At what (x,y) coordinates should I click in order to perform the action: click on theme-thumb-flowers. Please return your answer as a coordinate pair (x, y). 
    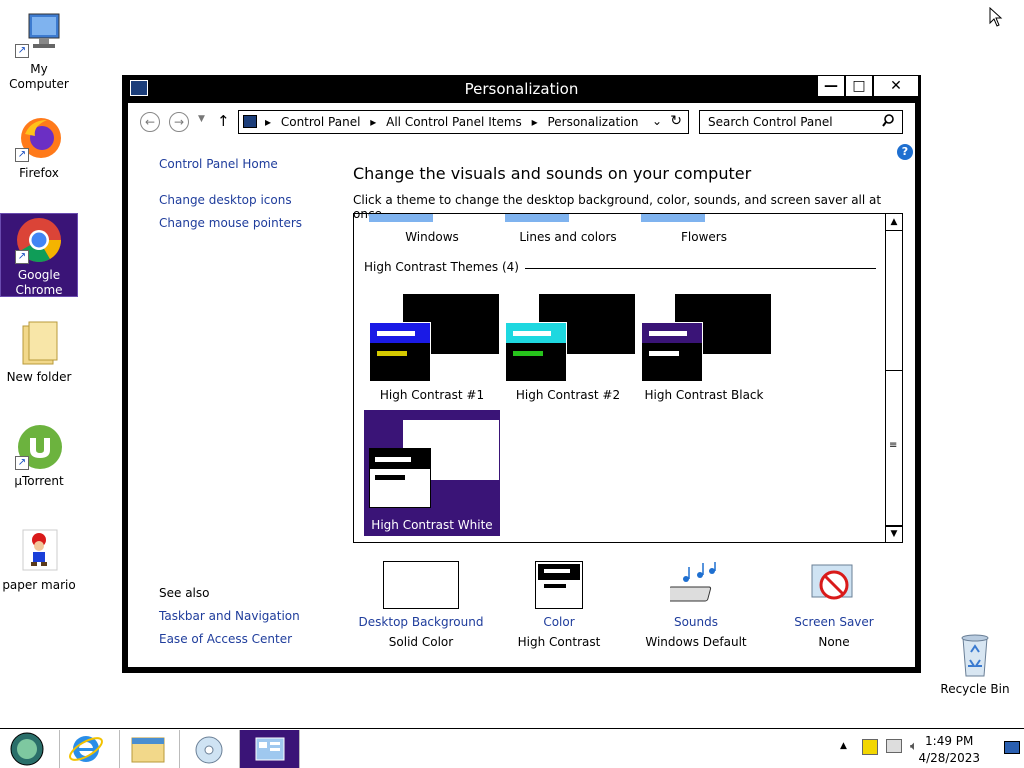
    Looking at the image, I should click on (673, 218).